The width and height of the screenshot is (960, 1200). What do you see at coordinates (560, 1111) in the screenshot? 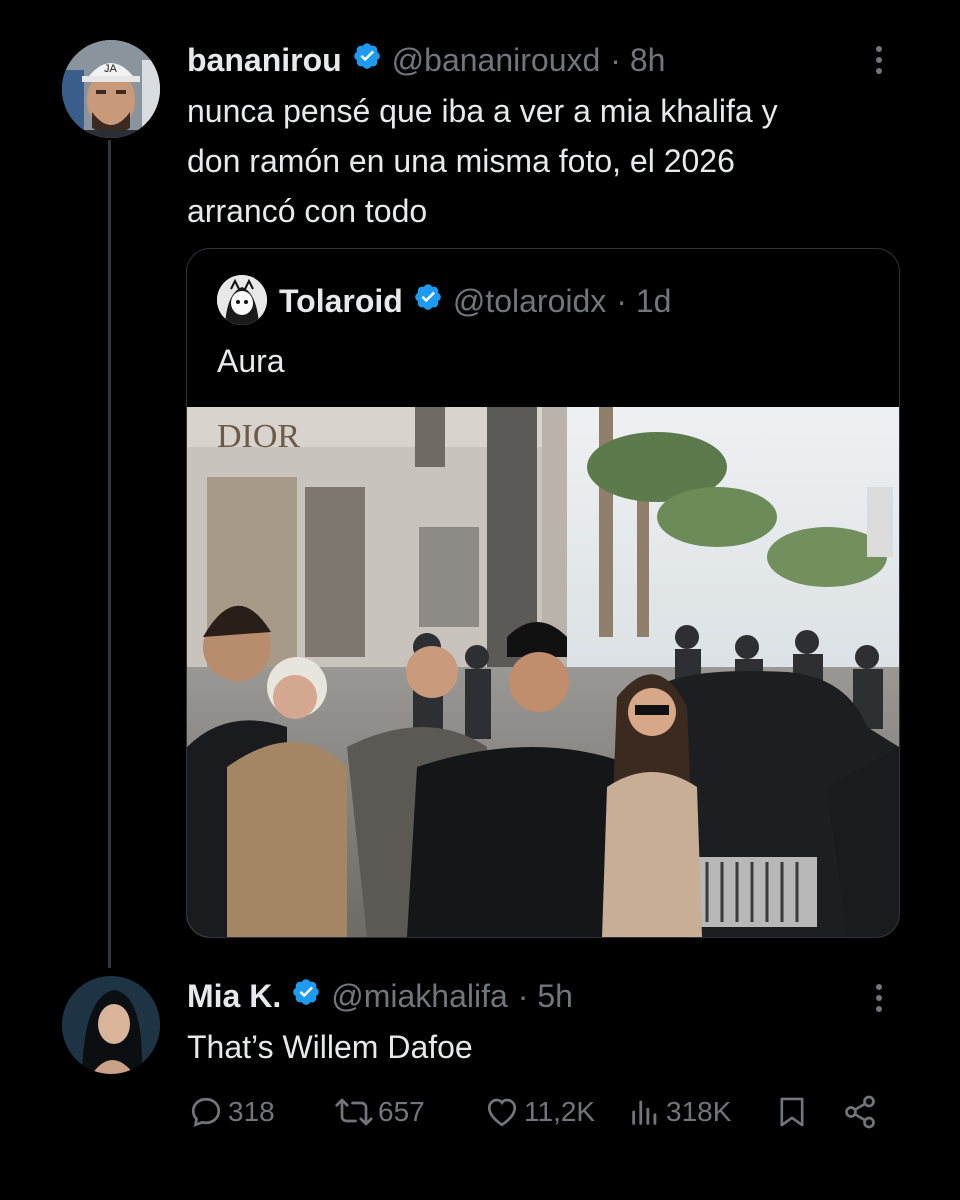
I see `like-count: 11,2K` at bounding box center [560, 1111].